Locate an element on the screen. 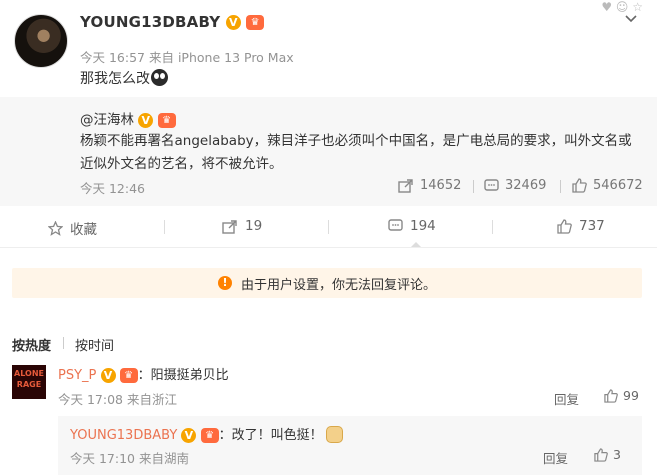  emoji-face-icon is located at coordinates (159, 77).